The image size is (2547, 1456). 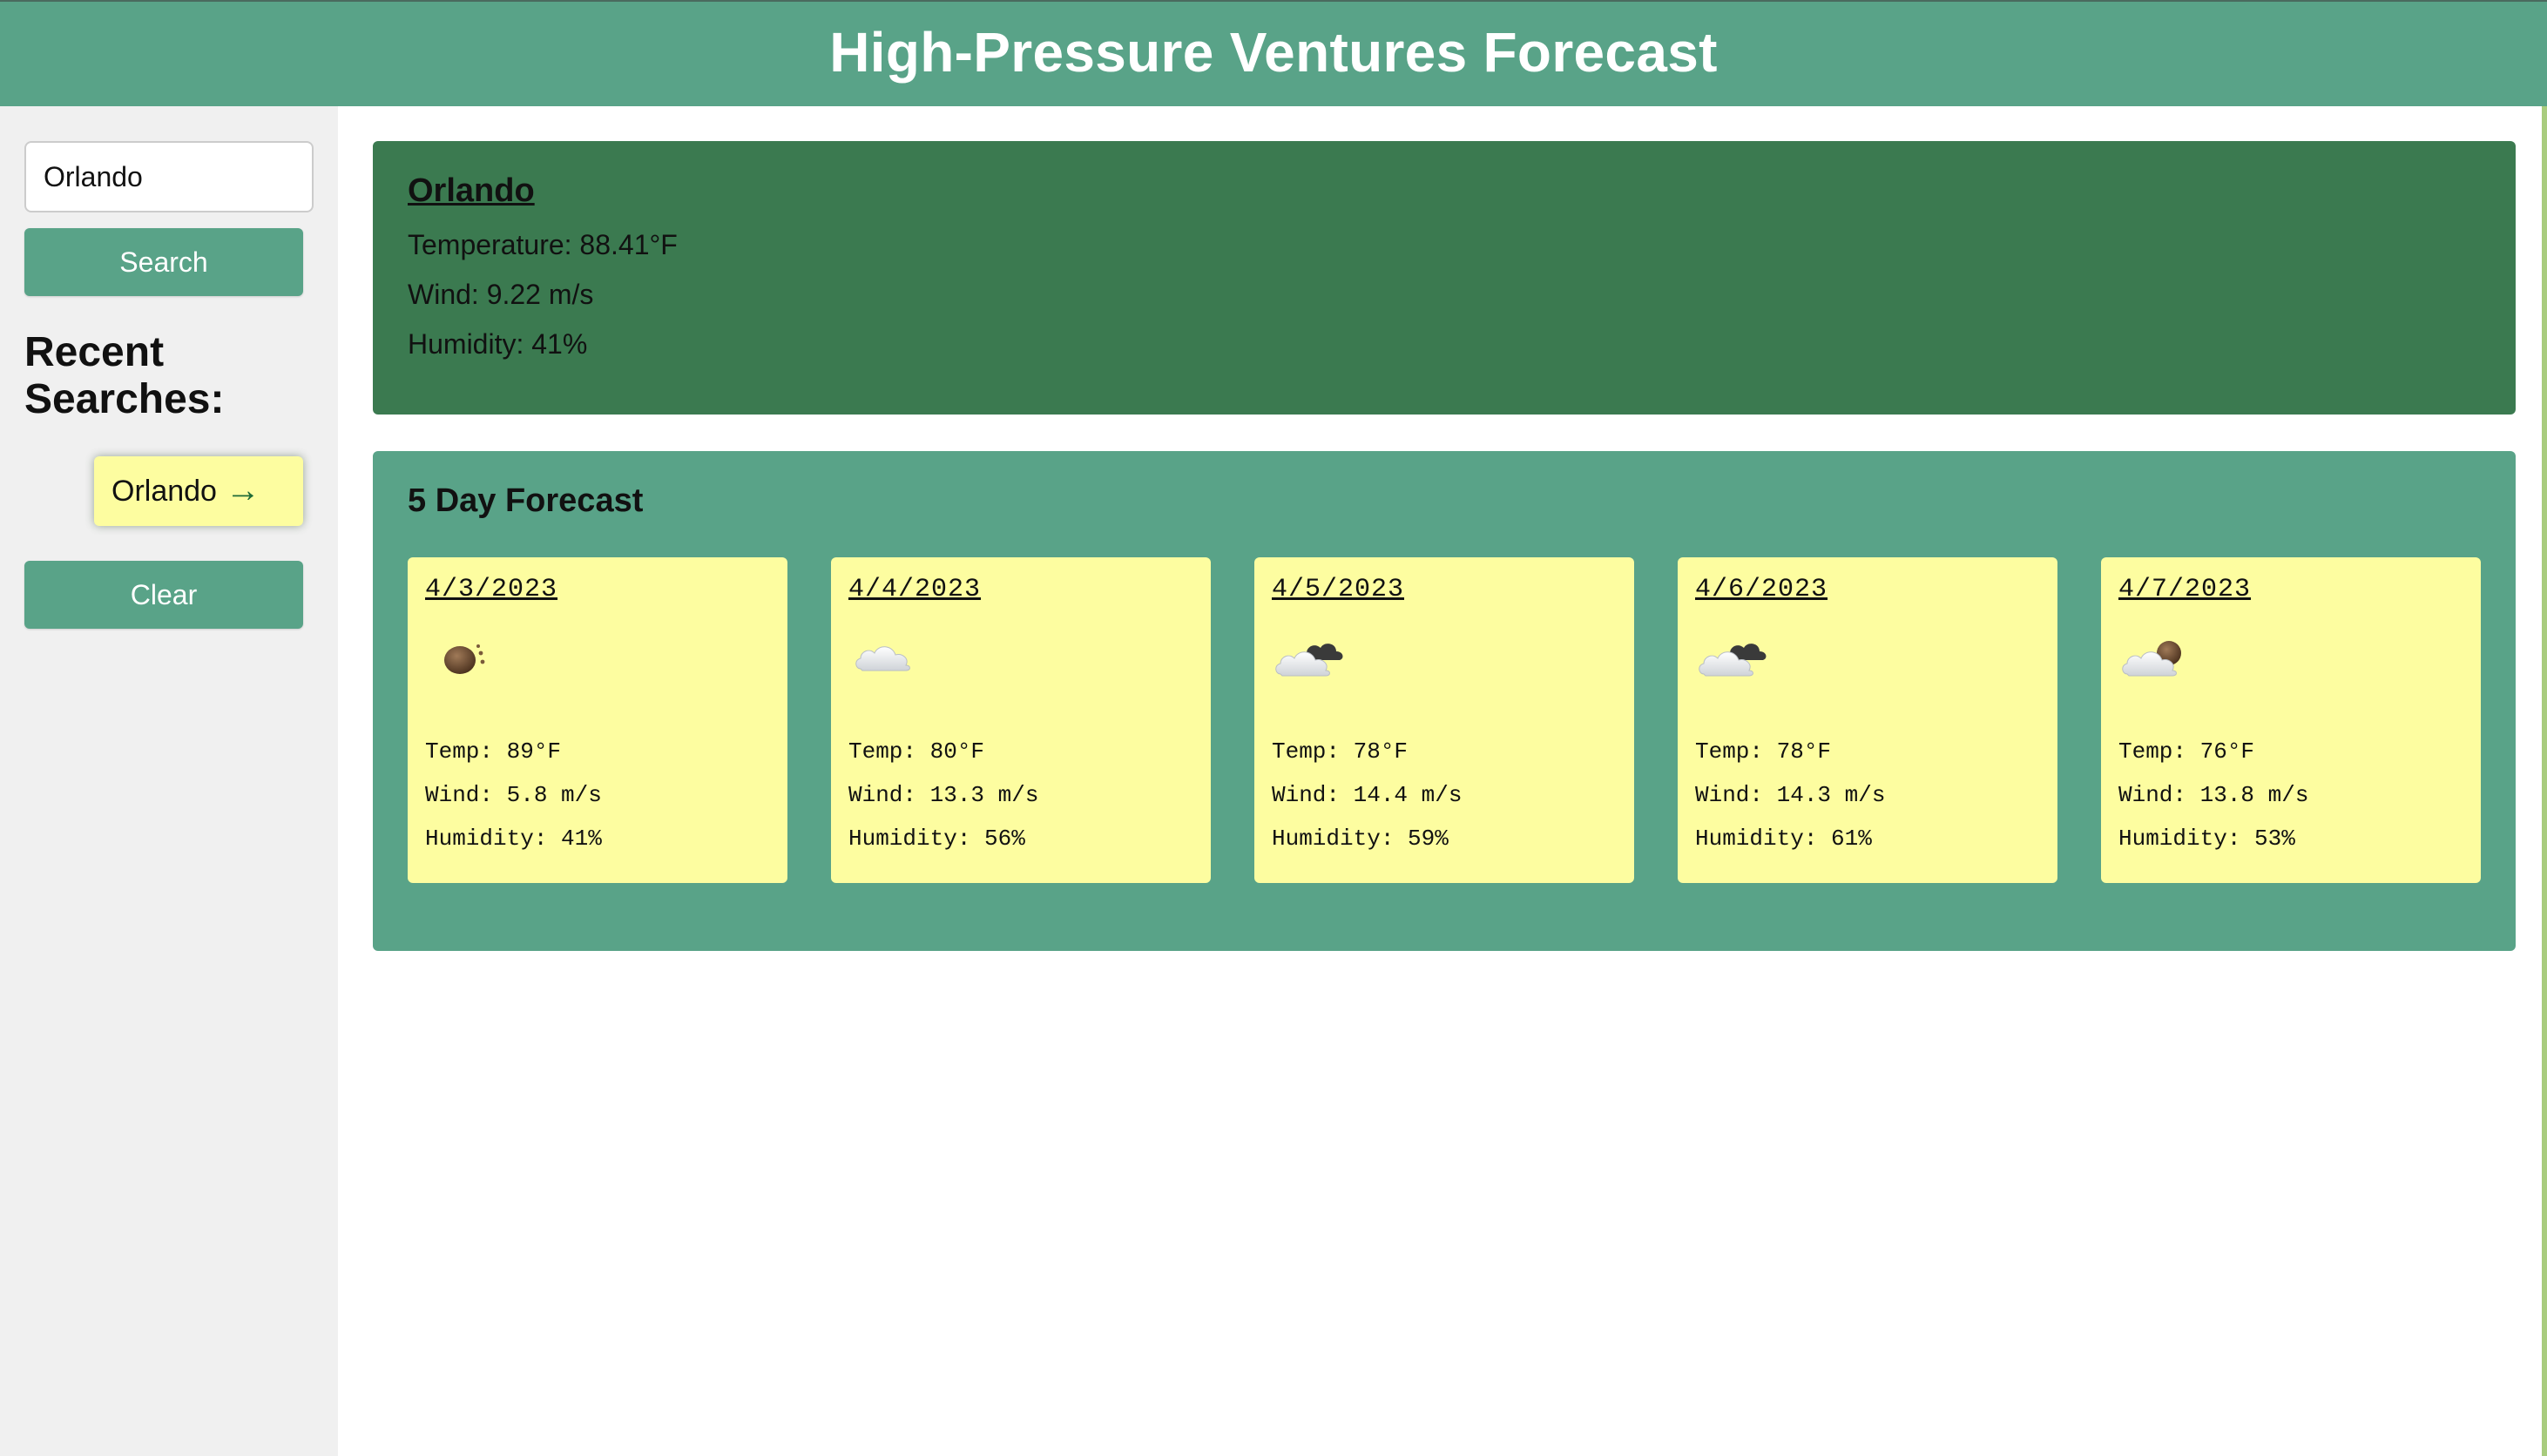 I want to click on forecast-humidity: Humidity: 41%, so click(x=513, y=839).